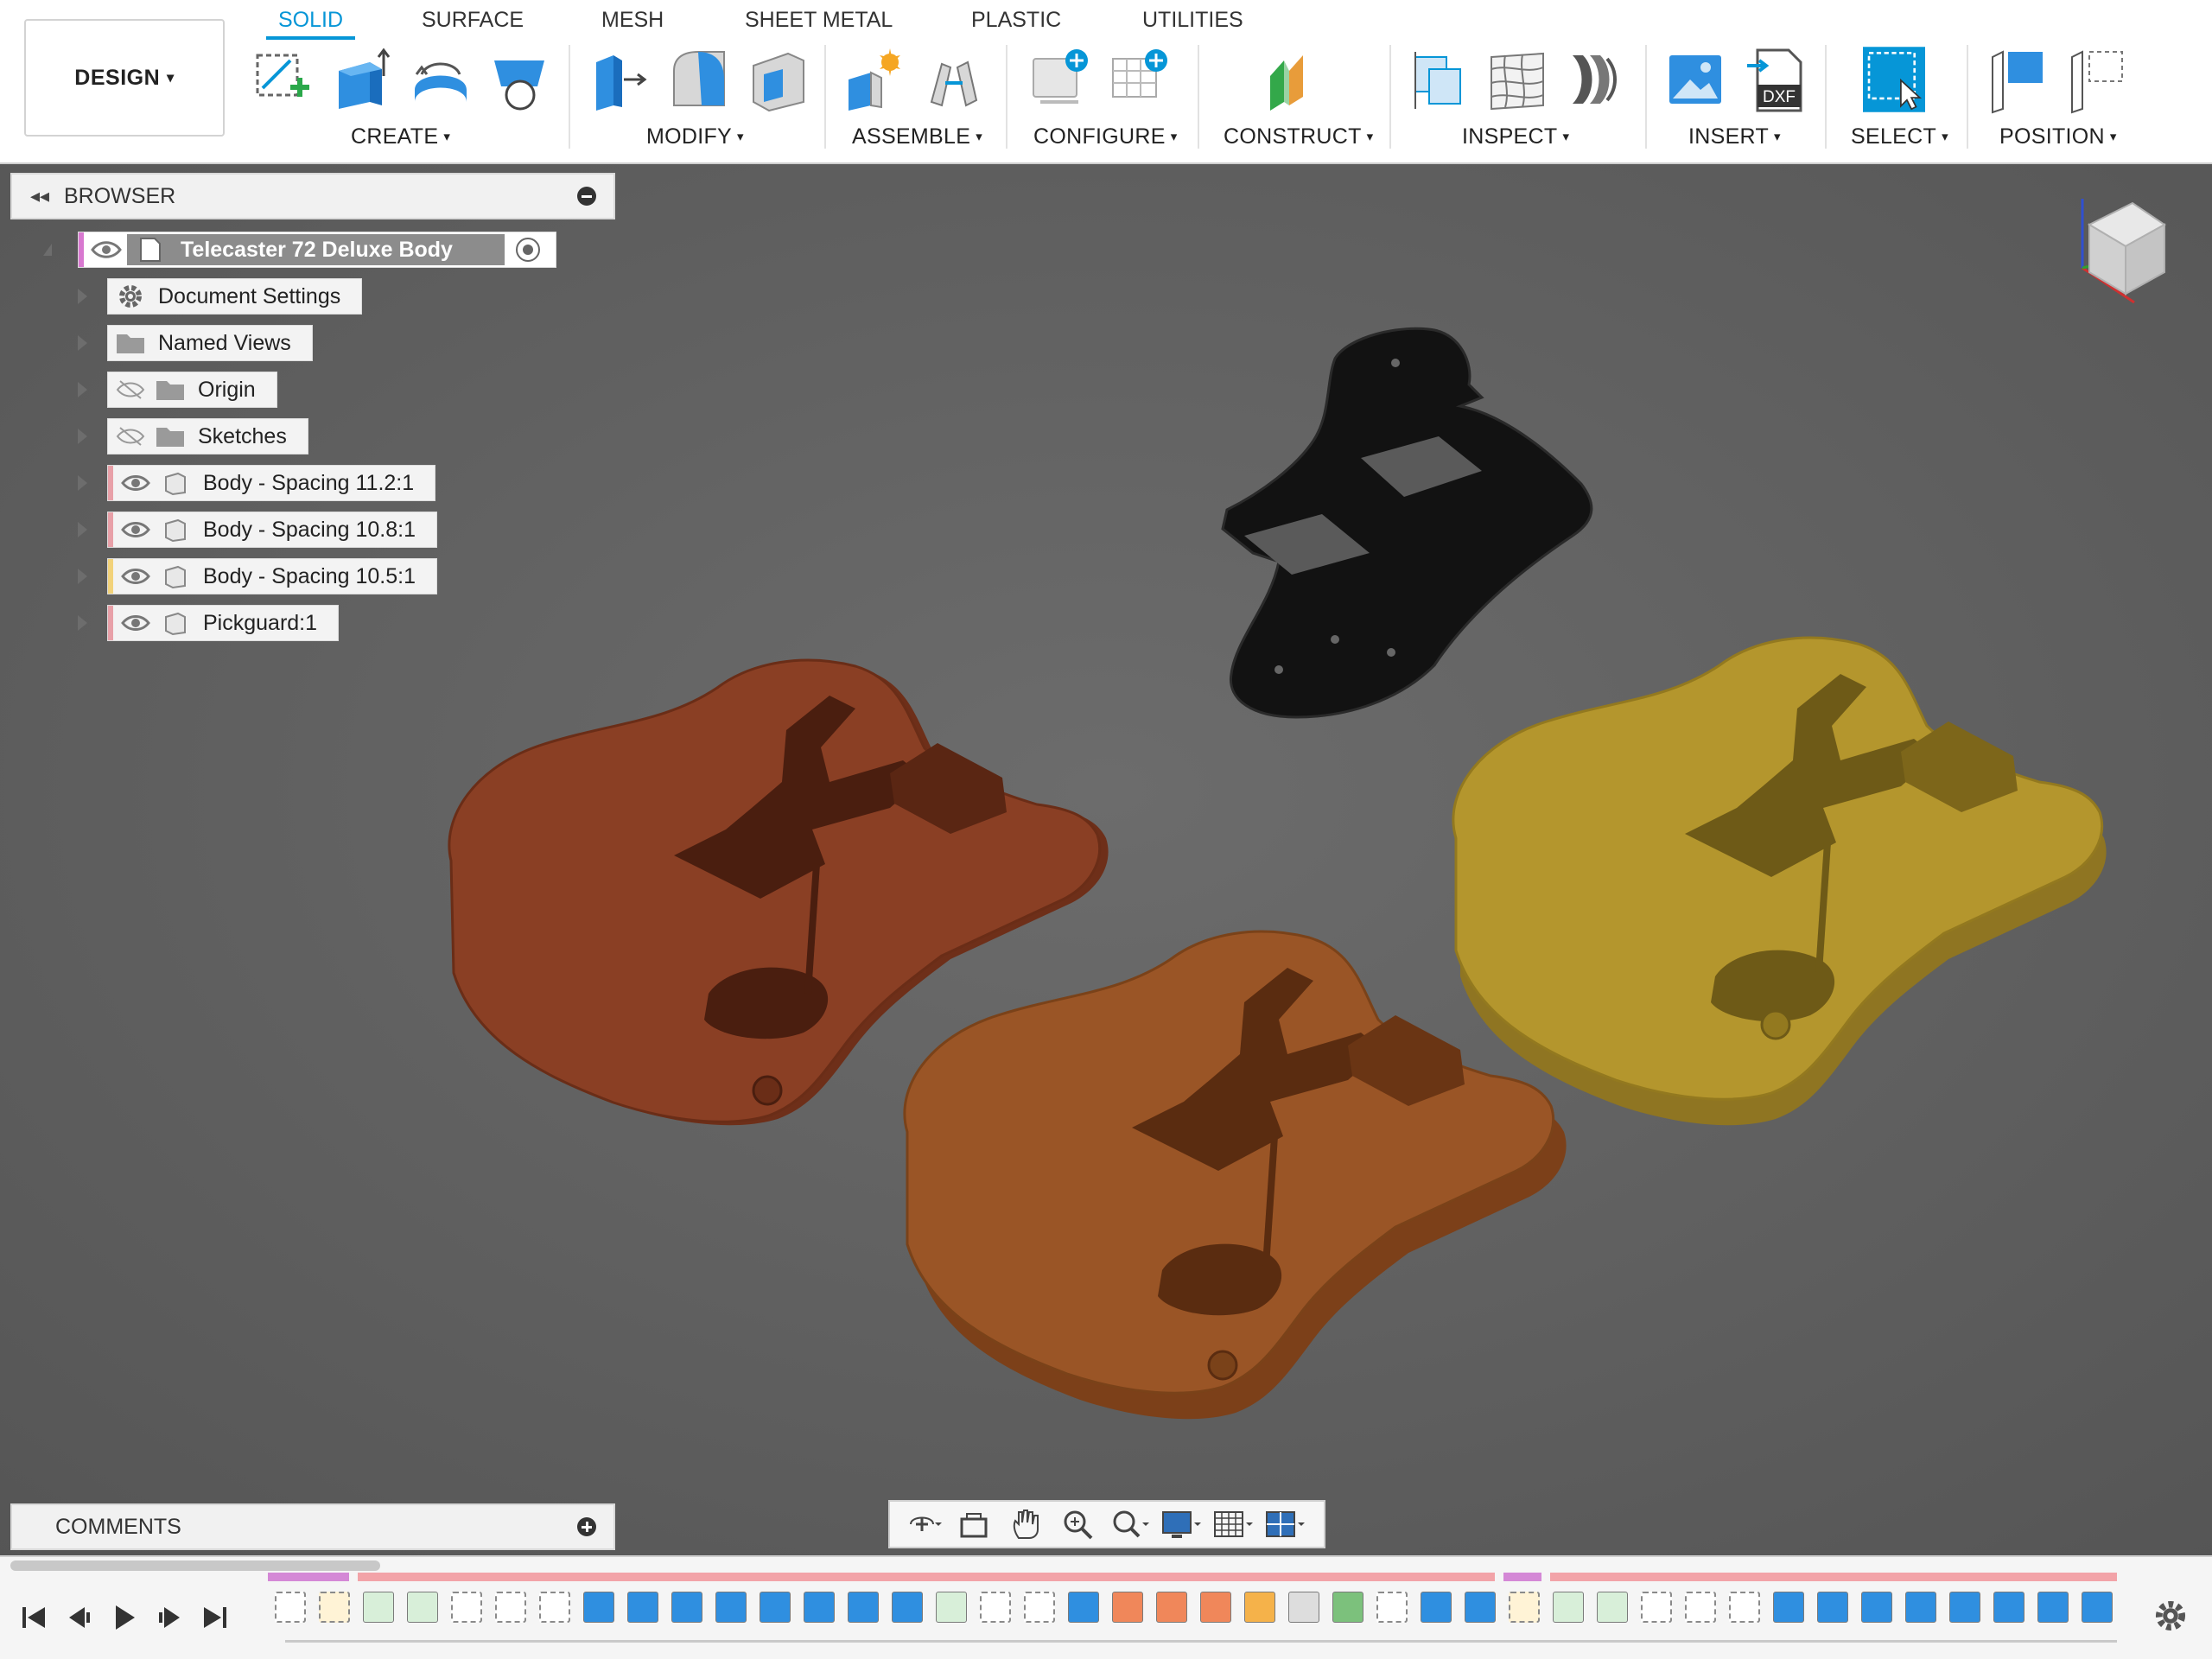 The width and height of the screenshot is (2212, 1659). What do you see at coordinates (1517, 79) in the screenshot?
I see `zebra-analysis-icon` at bounding box center [1517, 79].